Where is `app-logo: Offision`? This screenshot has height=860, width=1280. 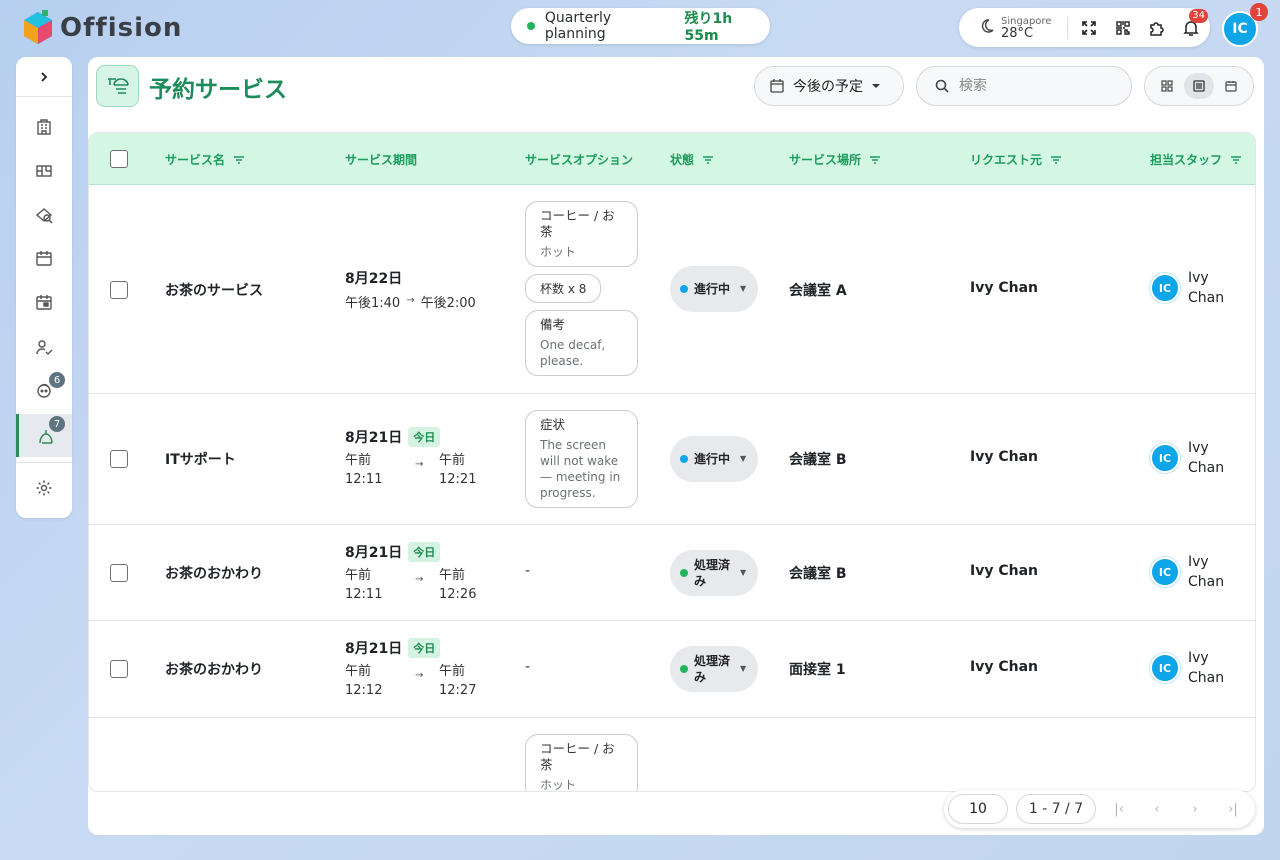
app-logo: Offision is located at coordinates (102, 28).